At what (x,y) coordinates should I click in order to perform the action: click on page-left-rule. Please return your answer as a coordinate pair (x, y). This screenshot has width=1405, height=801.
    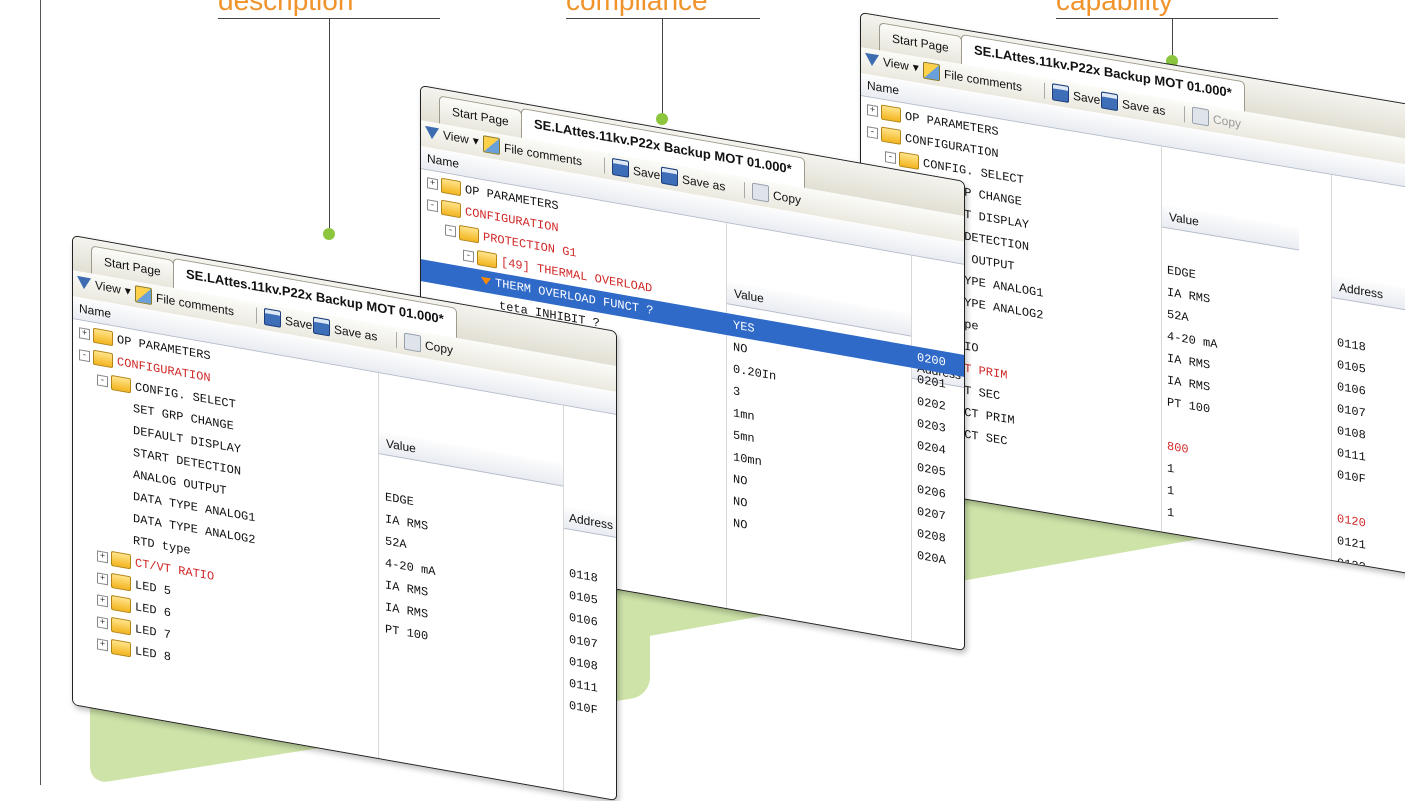
    Looking at the image, I should click on (40, 392).